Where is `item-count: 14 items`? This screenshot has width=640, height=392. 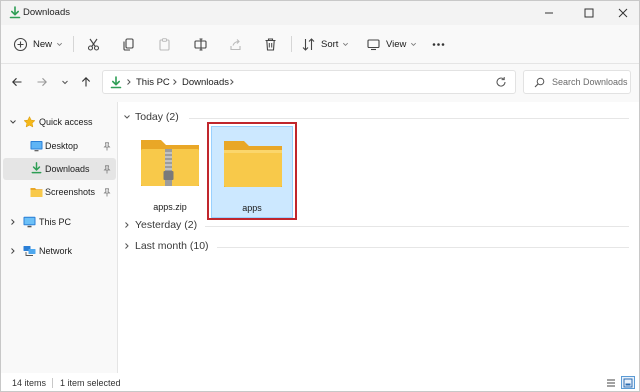
item-count: 14 items is located at coordinates (29, 383).